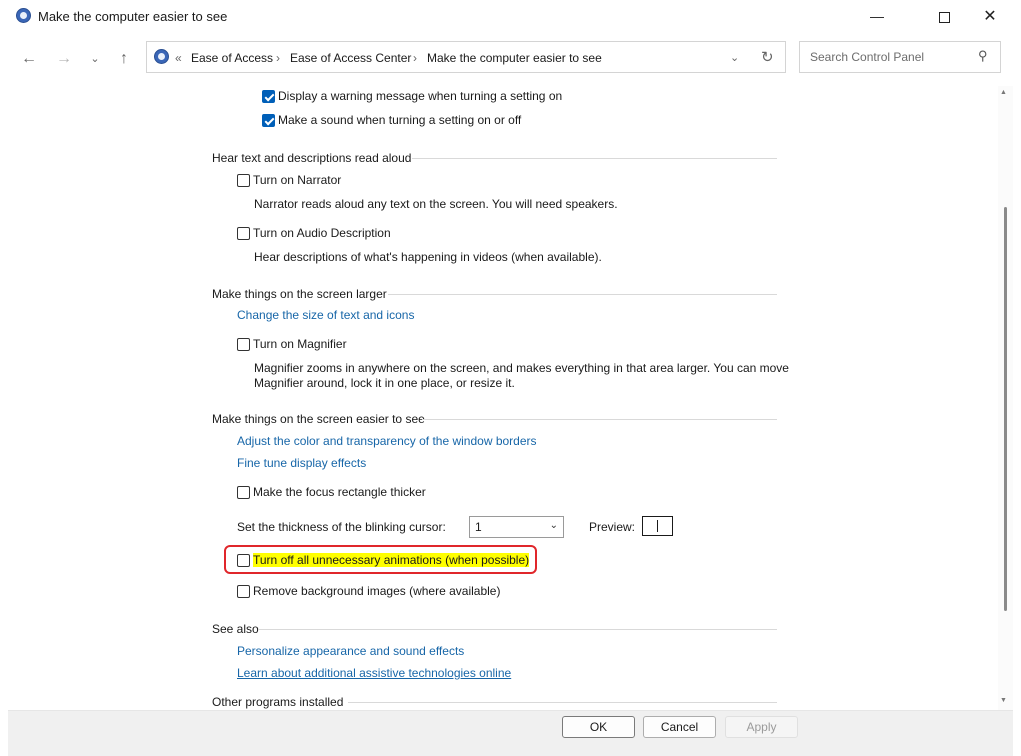 This screenshot has height=756, width=1021. What do you see at coordinates (516, 527) in the screenshot?
I see `cursor-thickness-select: 1 ⌄` at bounding box center [516, 527].